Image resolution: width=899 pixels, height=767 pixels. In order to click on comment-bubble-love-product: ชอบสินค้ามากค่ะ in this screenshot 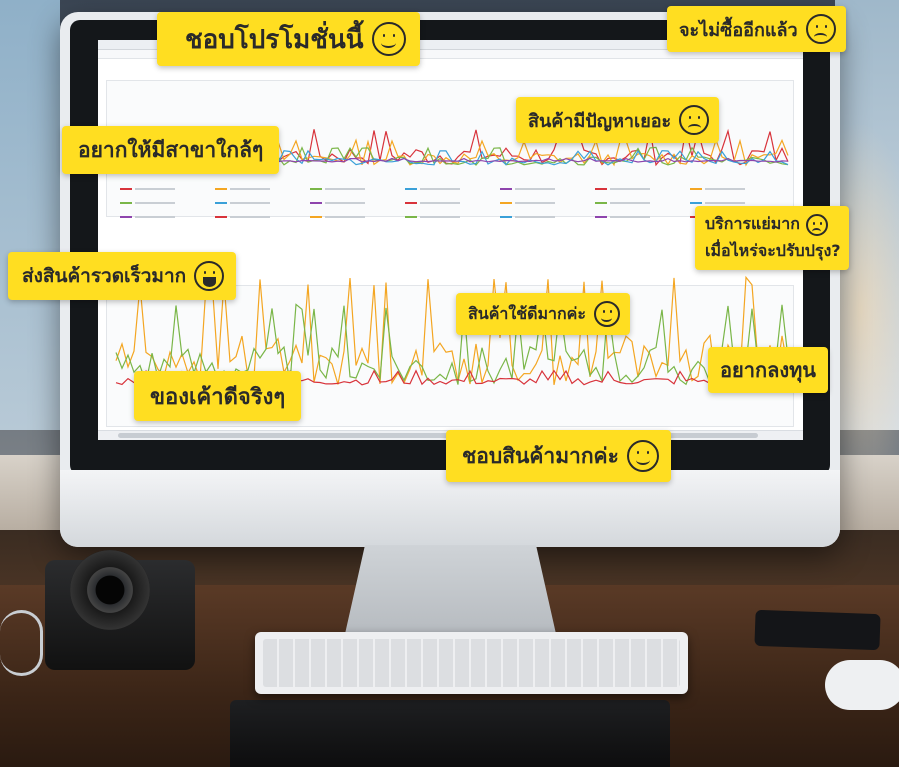, I will do `click(558, 456)`.